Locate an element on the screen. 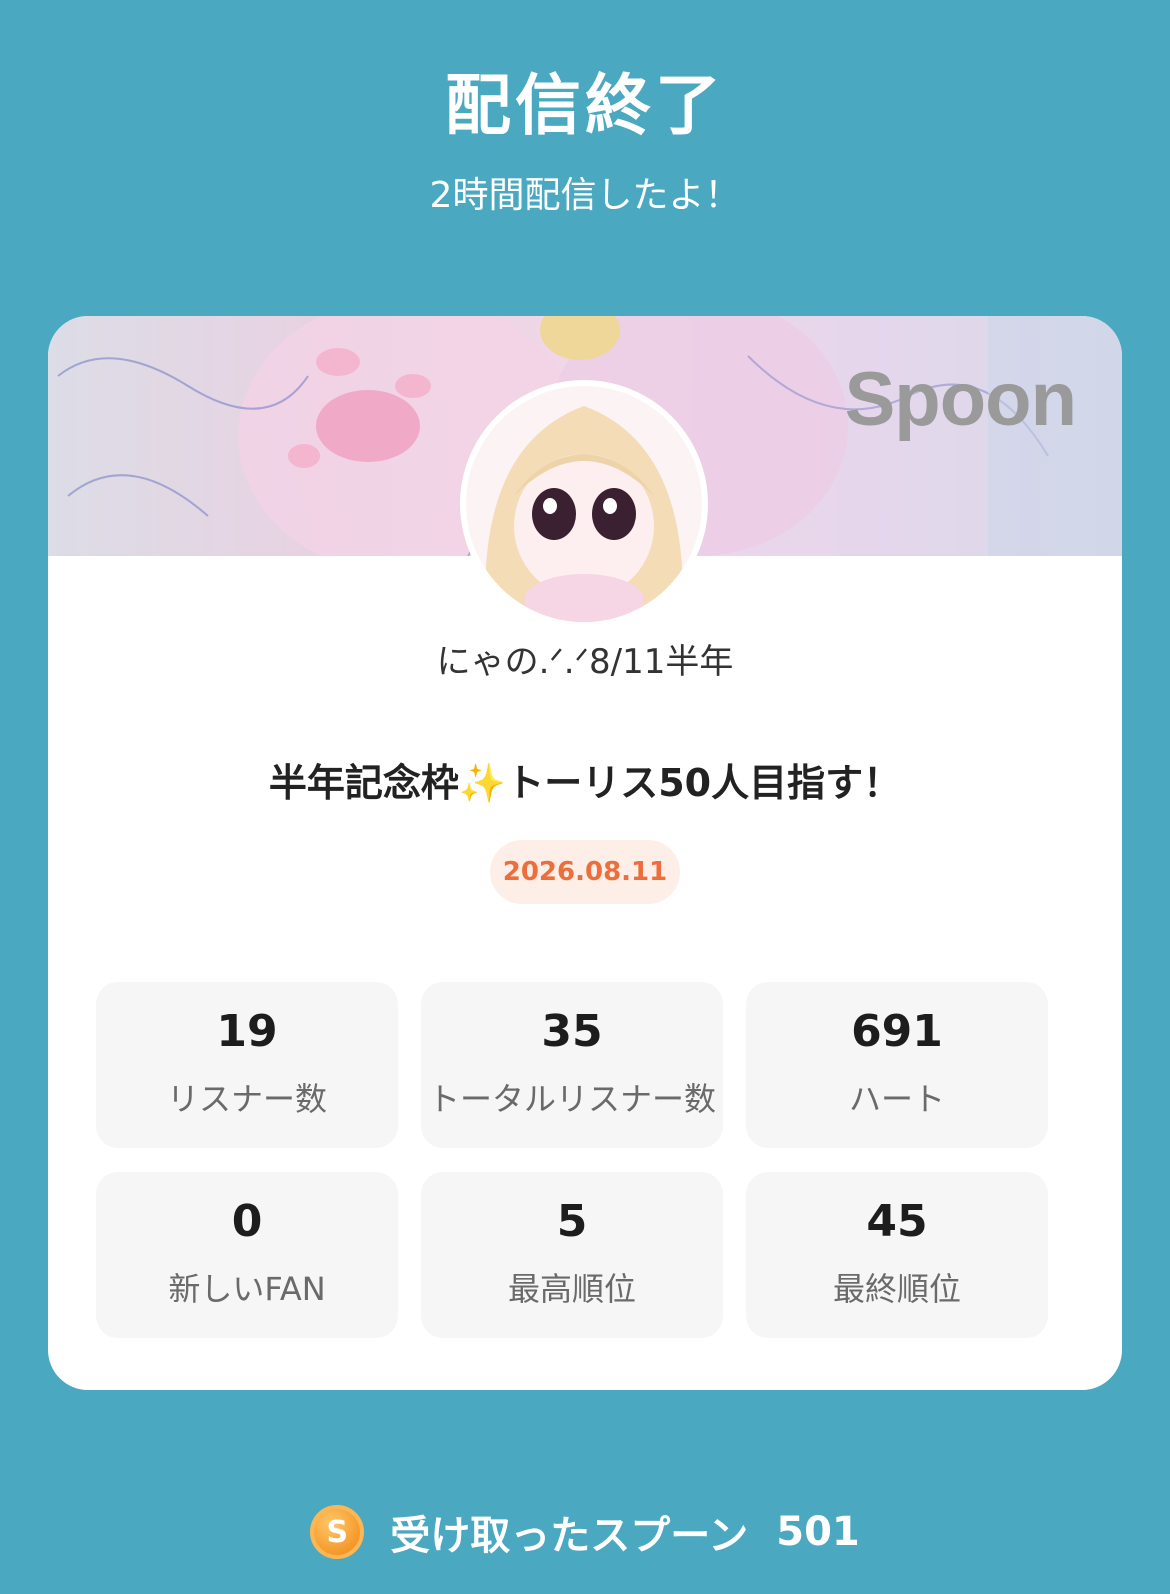 The width and height of the screenshot is (1170, 1594). received-spoons-value: 501 is located at coordinates (818, 1532).